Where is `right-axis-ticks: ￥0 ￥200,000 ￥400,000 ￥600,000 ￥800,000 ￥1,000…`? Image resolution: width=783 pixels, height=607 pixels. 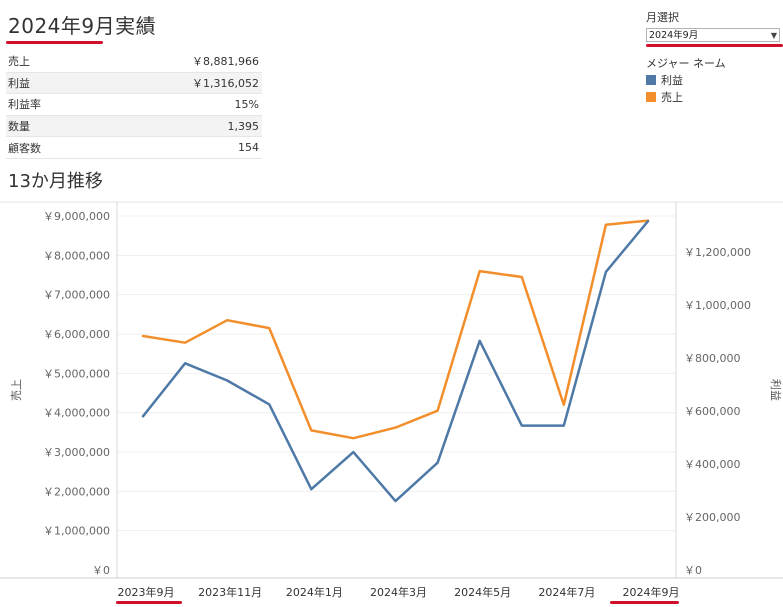
right-axis-ticks: ￥0 ￥200,000 ￥400,000 ￥600,000 ￥800,000 ￥1,000… is located at coordinates (717, 411).